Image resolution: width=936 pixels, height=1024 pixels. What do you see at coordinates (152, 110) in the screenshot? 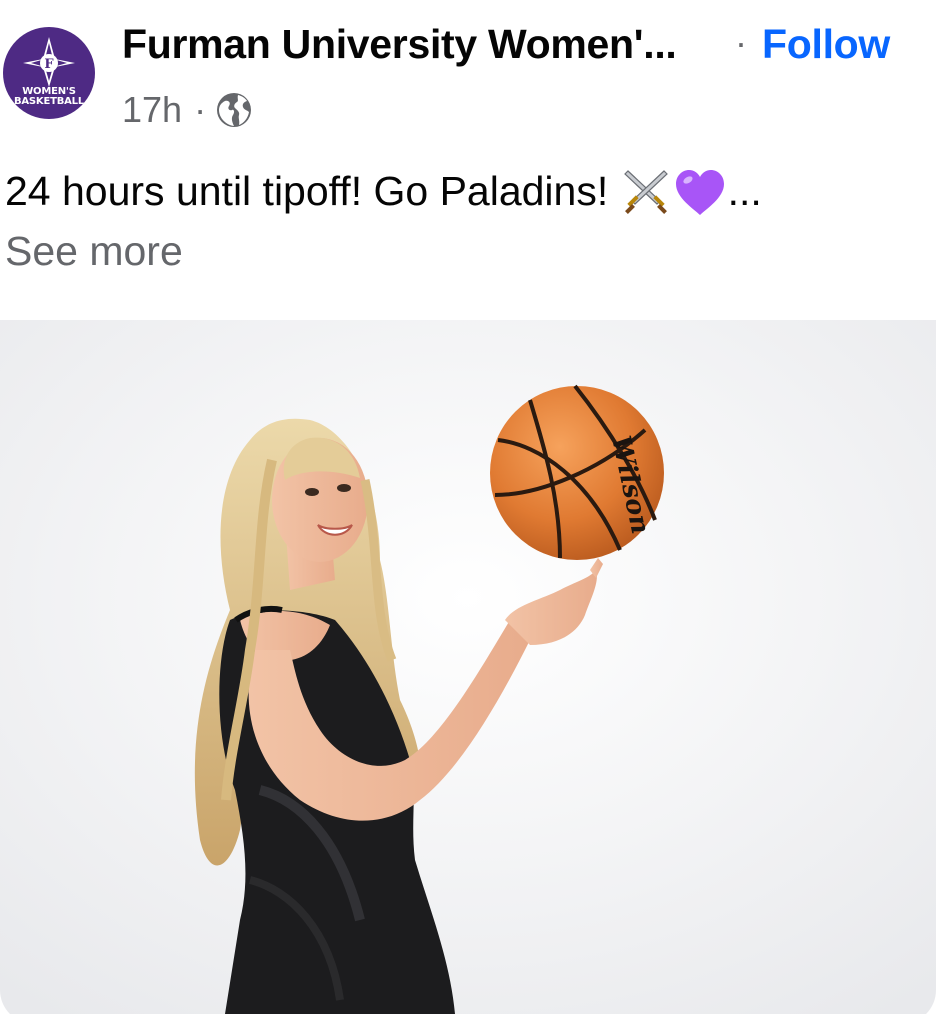
I see `timestamp-link: 17h` at bounding box center [152, 110].